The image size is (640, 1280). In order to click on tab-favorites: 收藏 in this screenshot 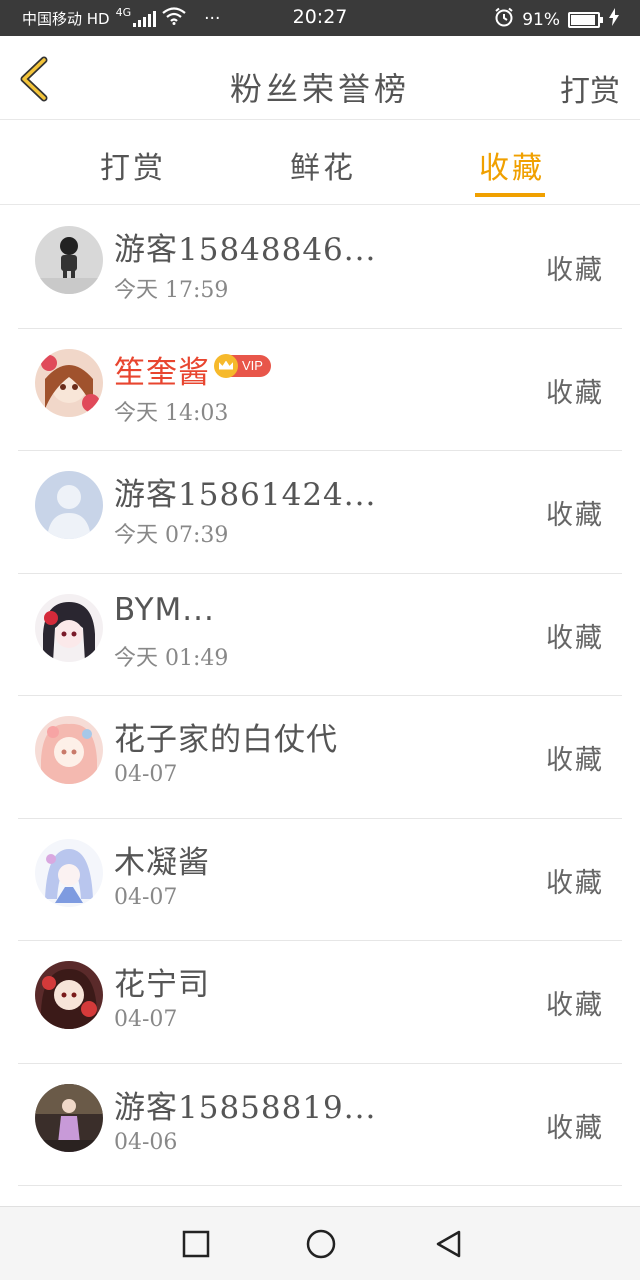, I will do `click(512, 165)`.